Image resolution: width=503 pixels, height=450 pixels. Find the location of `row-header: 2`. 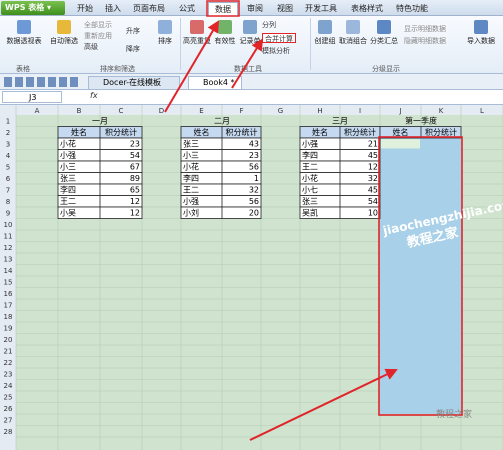

row-header: 2 is located at coordinates (8, 133).